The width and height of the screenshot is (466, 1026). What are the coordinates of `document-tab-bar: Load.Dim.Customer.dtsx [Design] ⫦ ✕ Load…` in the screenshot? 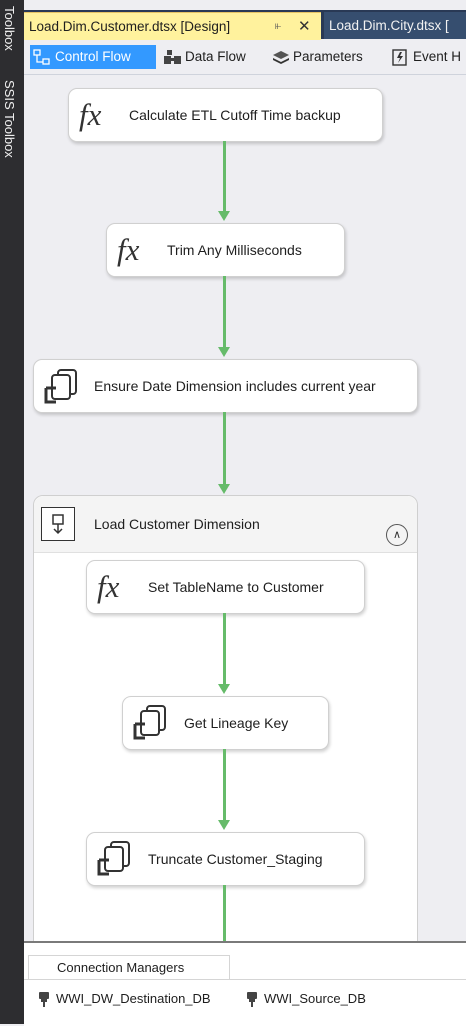 It's located at (245, 25).